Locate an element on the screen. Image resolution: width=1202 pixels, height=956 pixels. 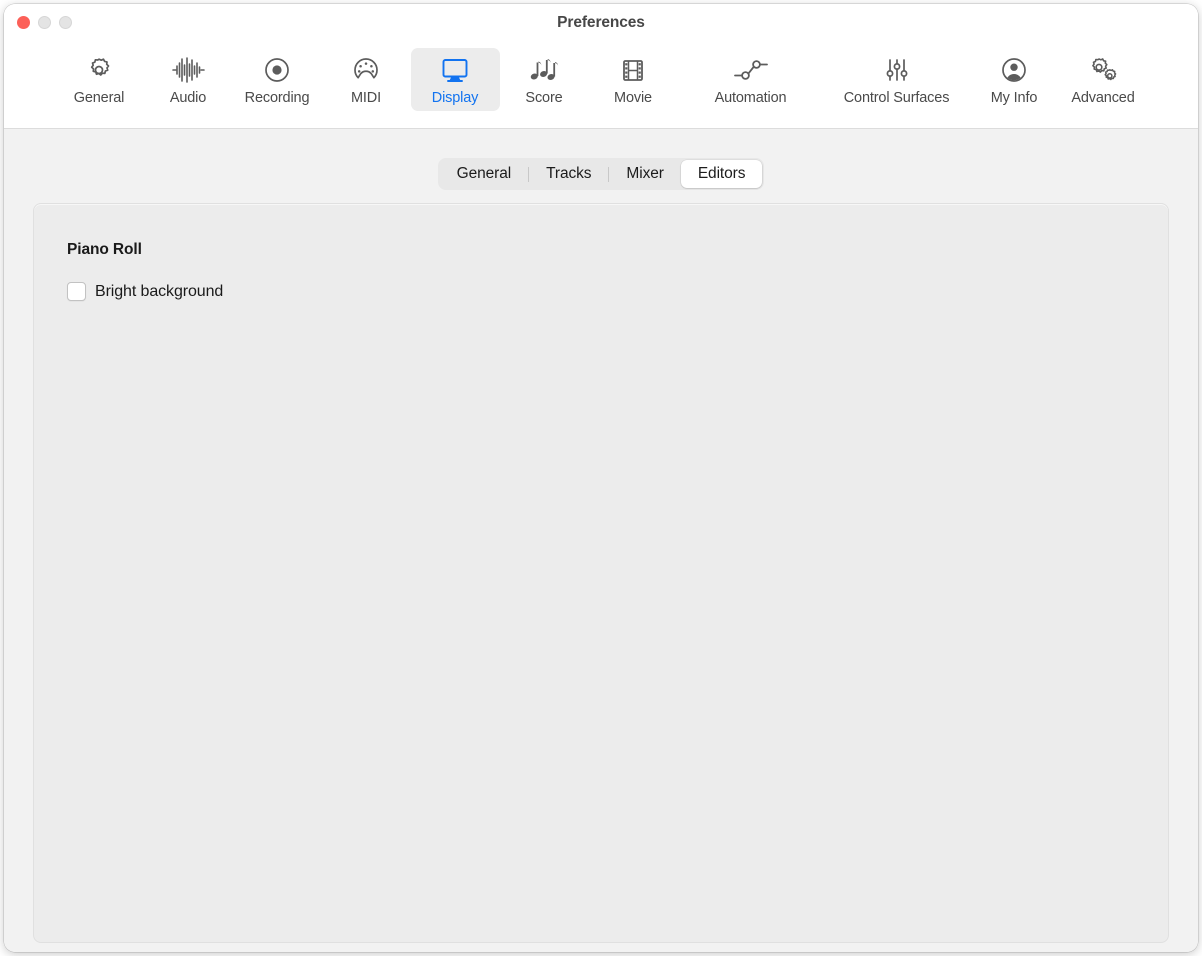
toolbar-item-midi: MIDI is located at coordinates (366, 79).